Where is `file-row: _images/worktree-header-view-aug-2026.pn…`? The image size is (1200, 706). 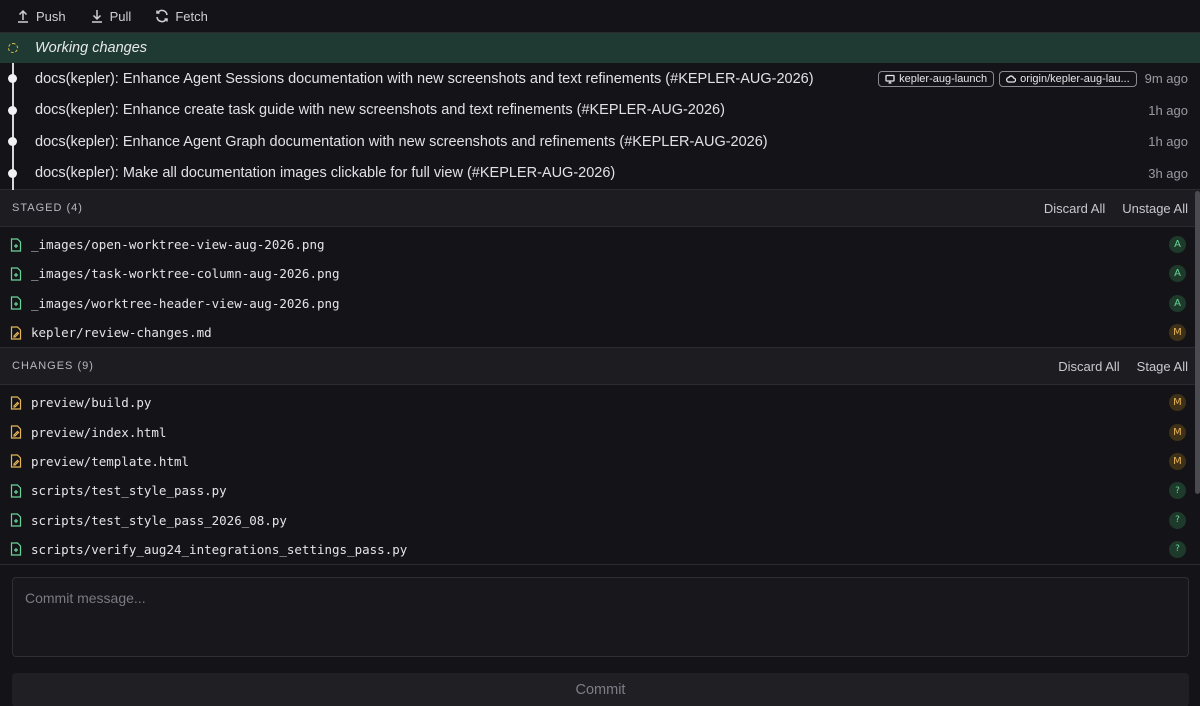 file-row: _images/worktree-header-view-aug-2026.pn… is located at coordinates (600, 303).